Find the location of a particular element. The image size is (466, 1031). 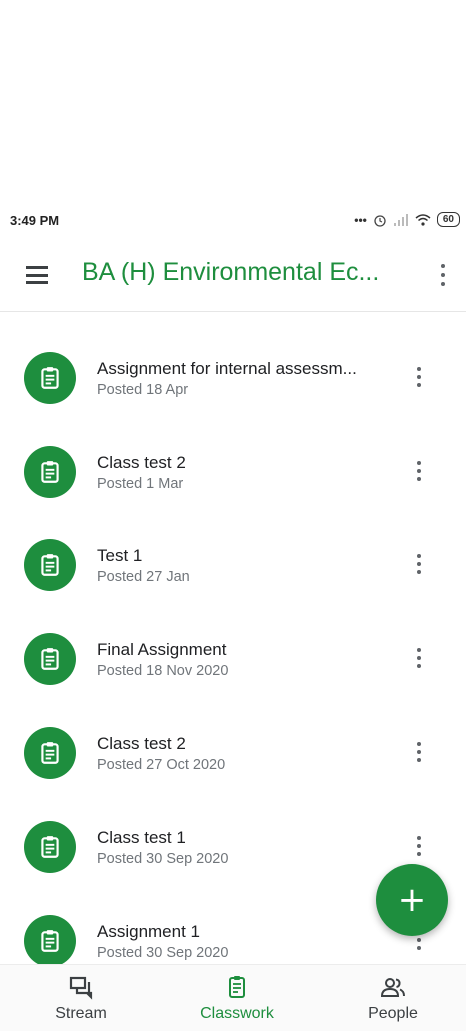

item-title: Class test 1 is located at coordinates (141, 837).